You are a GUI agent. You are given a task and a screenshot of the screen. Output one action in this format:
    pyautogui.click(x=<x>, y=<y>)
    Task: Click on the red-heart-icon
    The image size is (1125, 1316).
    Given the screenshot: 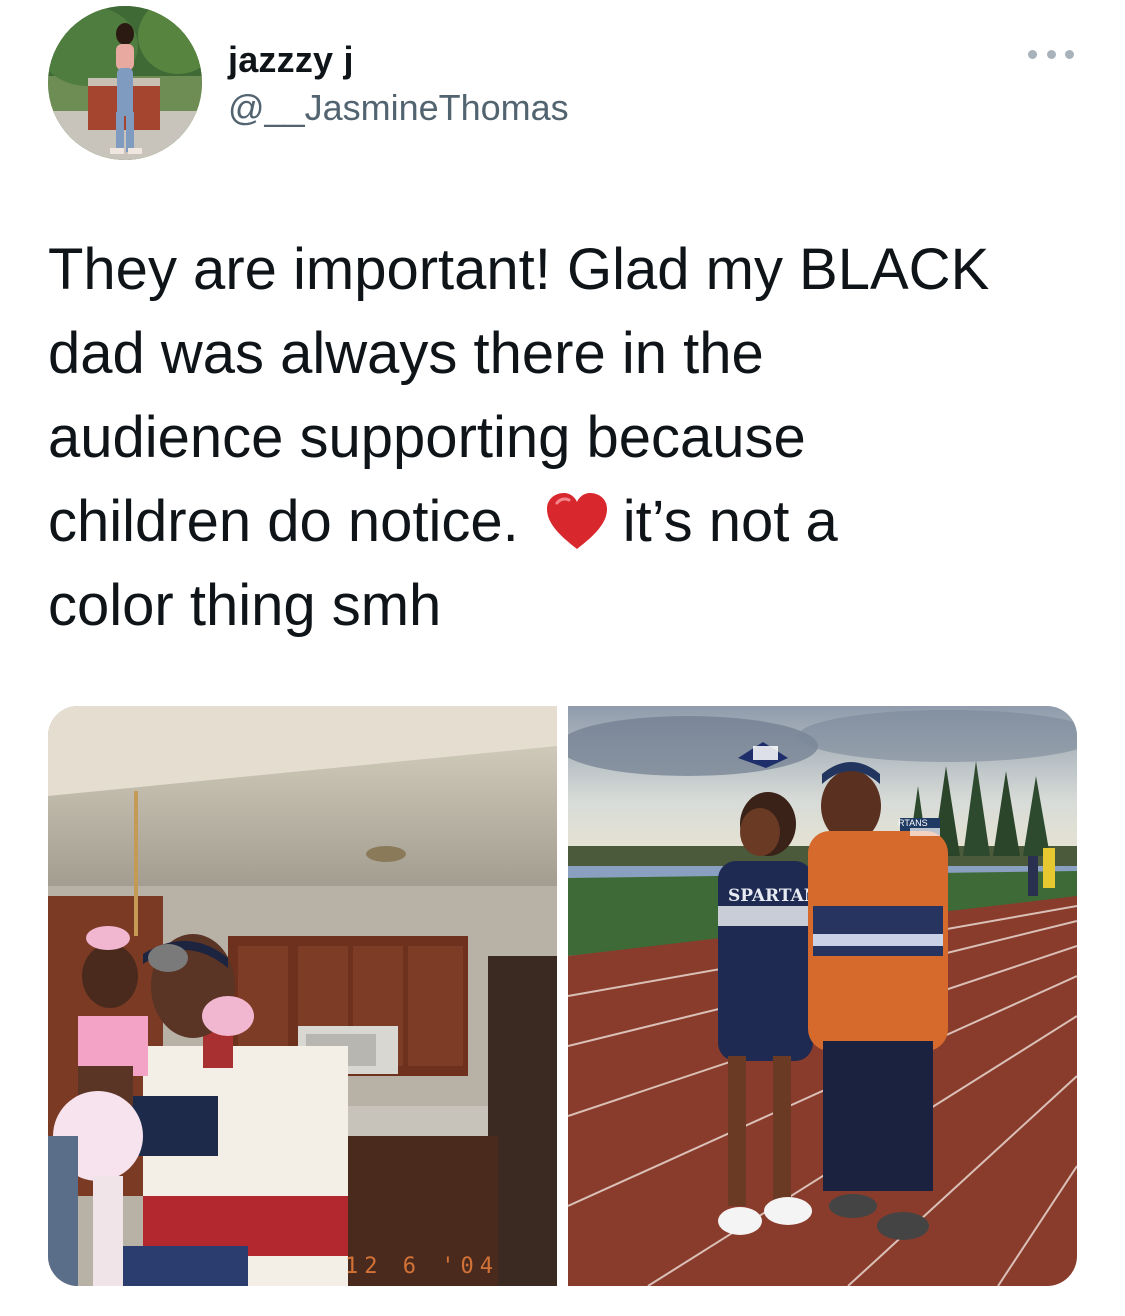 What is the action you would take?
    pyautogui.click(x=576, y=521)
    